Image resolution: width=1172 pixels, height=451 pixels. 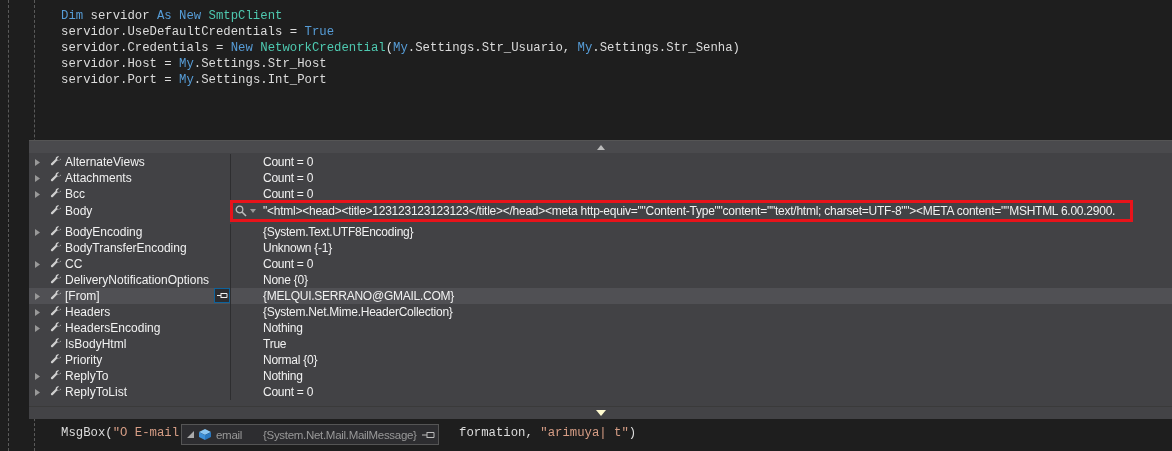 What do you see at coordinates (82, 296) in the screenshot?
I see `property-name: [From]` at bounding box center [82, 296].